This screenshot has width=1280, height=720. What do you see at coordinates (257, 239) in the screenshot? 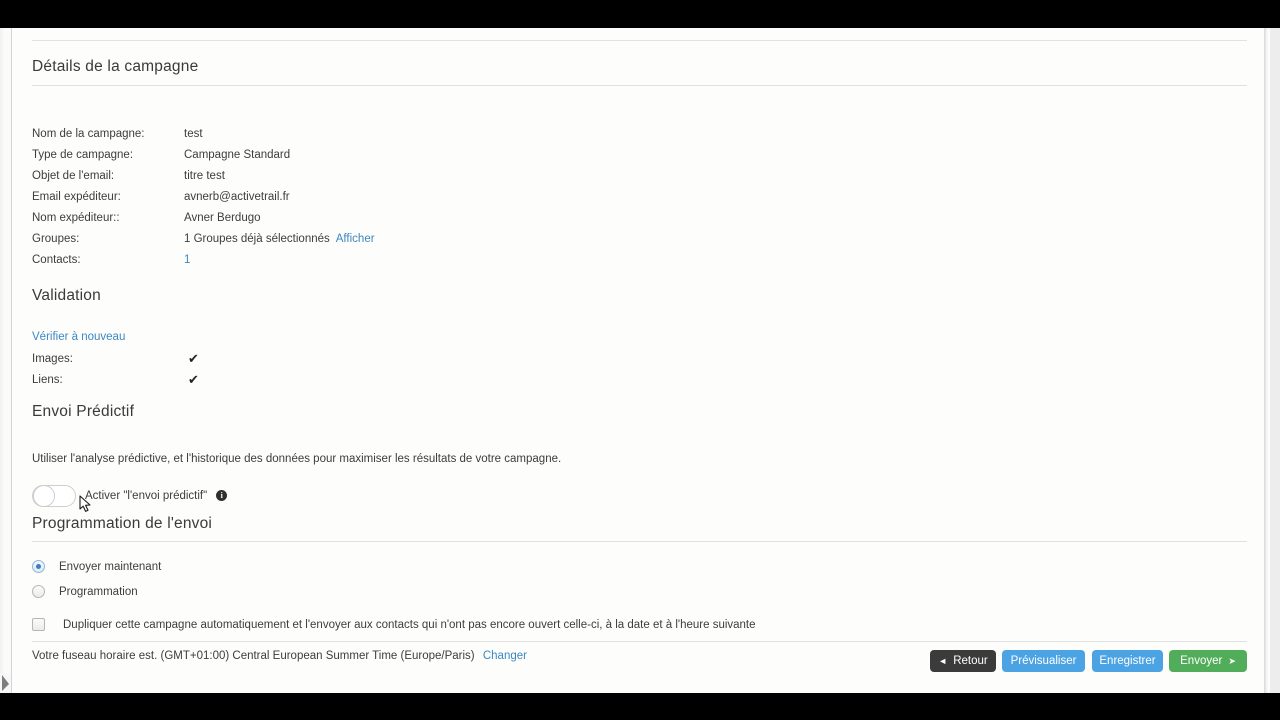
I see `detail-value: 1 Groupes déjà sélectionnés` at bounding box center [257, 239].